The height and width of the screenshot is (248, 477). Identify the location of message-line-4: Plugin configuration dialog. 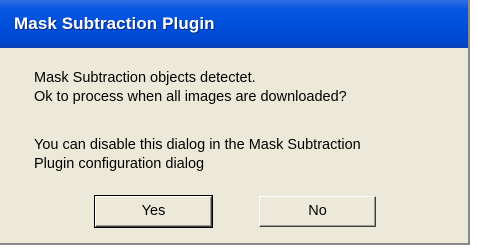
(119, 164).